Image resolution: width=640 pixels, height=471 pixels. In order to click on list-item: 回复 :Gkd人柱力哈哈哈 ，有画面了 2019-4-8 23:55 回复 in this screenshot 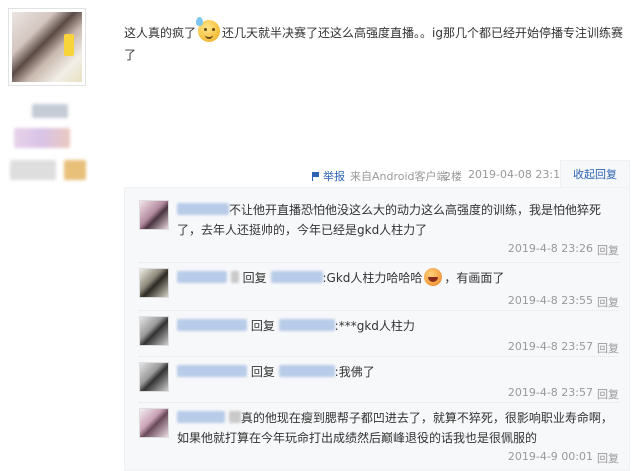, I will do `click(379, 286)`.